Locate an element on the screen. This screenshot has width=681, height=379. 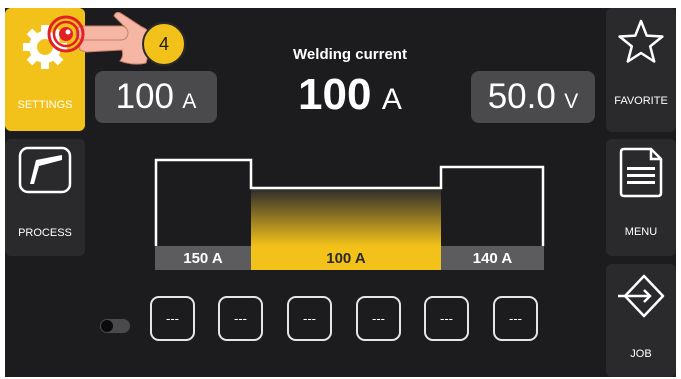
callout-number: 4 is located at coordinates (163, 43).